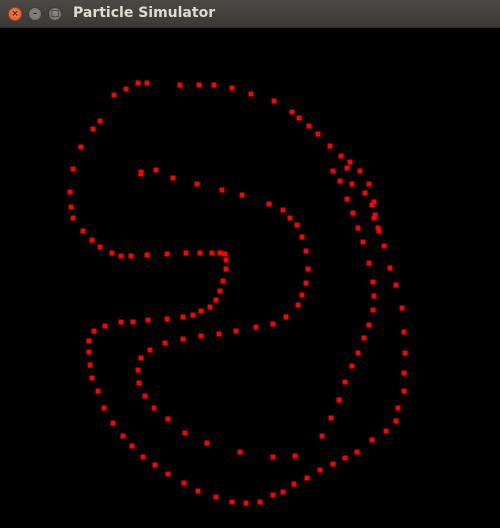 Image resolution: width=500 pixels, height=528 pixels. Describe the element at coordinates (55, 14) in the screenshot. I see `maximize-icon: □` at that location.